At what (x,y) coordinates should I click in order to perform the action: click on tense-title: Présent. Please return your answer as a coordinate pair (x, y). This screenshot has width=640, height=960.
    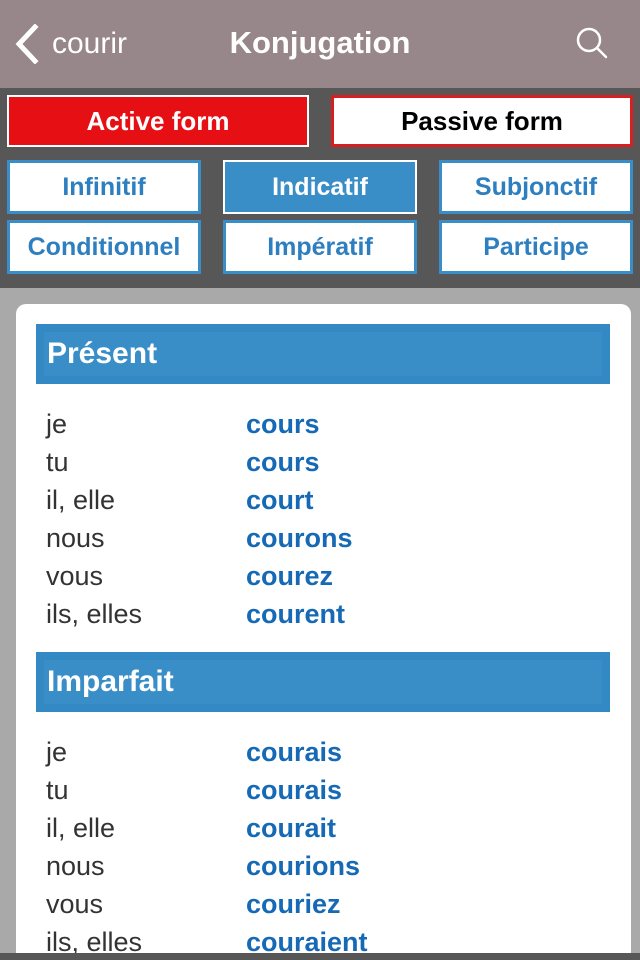
    Looking at the image, I should click on (102, 353).